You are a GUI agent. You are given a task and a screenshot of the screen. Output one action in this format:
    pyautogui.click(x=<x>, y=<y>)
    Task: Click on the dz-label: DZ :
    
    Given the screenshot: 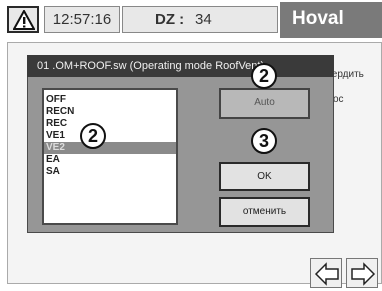 What is the action you would take?
    pyautogui.click(x=170, y=19)
    